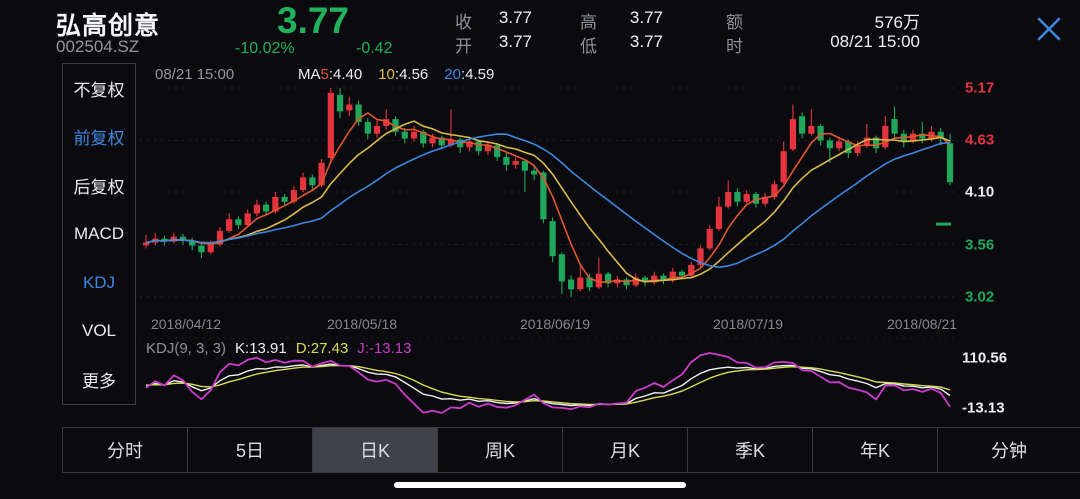 This screenshot has height=499, width=1080. What do you see at coordinates (980, 297) in the screenshot?
I see `price-axis-label: 3.02` at bounding box center [980, 297].